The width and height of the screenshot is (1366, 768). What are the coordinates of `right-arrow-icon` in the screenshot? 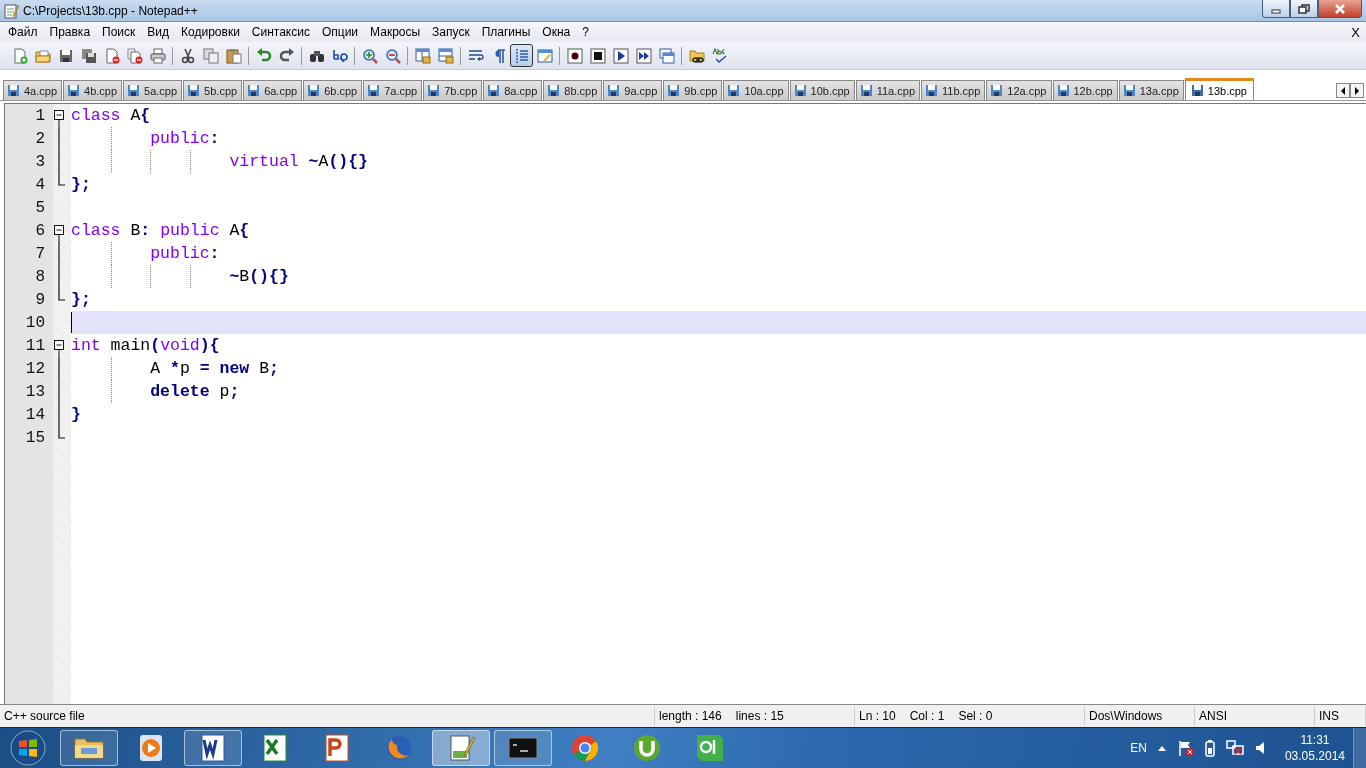 It's located at (1357, 90).